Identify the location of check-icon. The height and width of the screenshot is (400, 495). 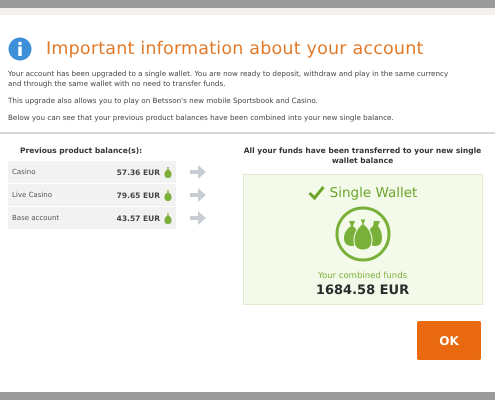
(316, 193).